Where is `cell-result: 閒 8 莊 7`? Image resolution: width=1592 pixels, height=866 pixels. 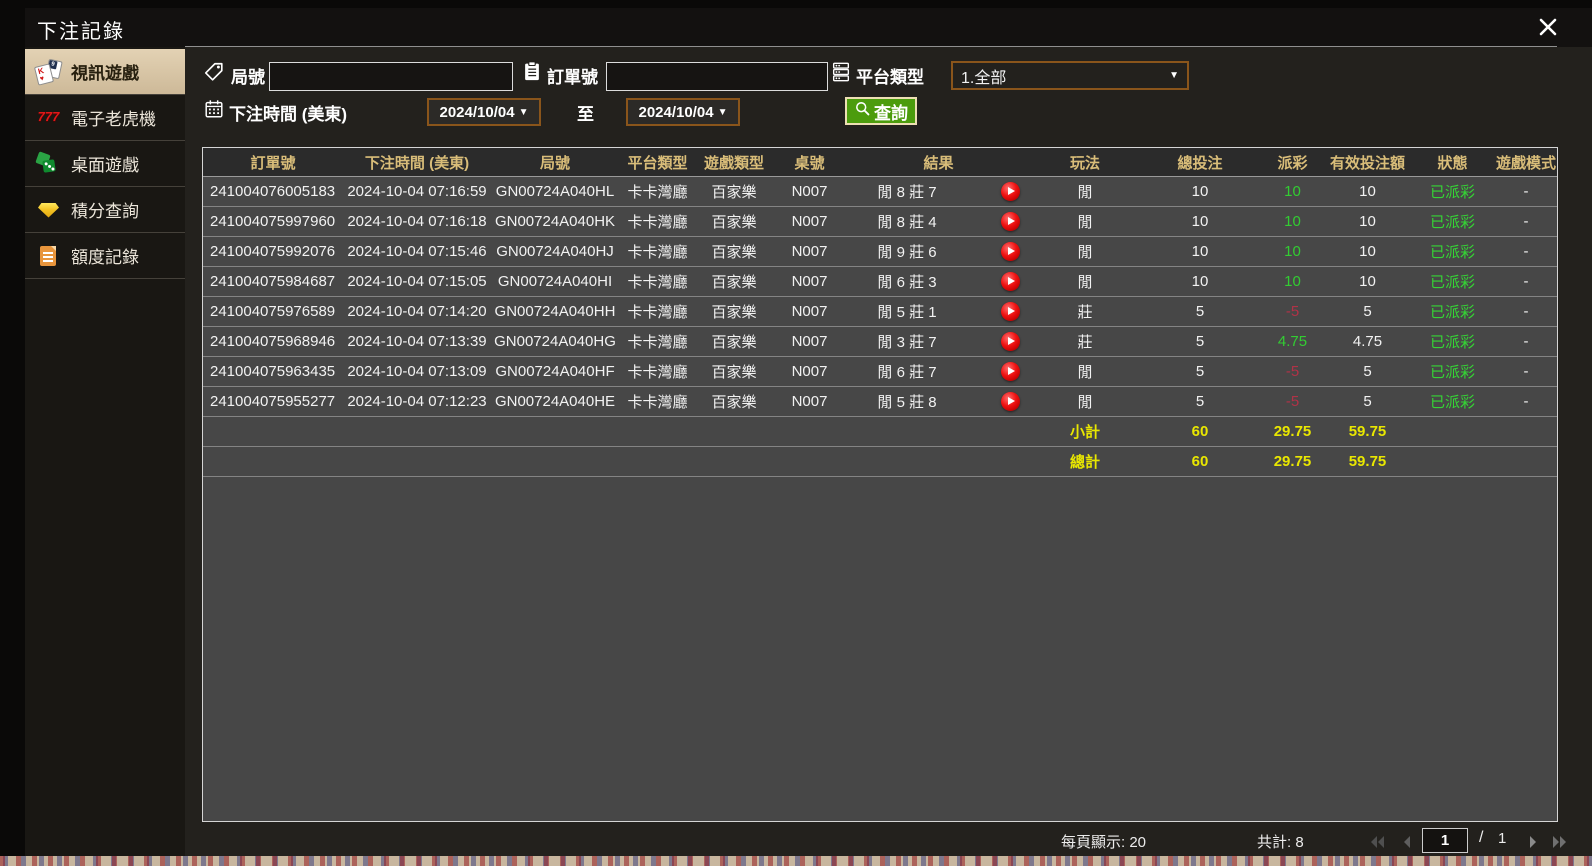
cell-result: 閒 8 莊 7 is located at coordinates (938, 191).